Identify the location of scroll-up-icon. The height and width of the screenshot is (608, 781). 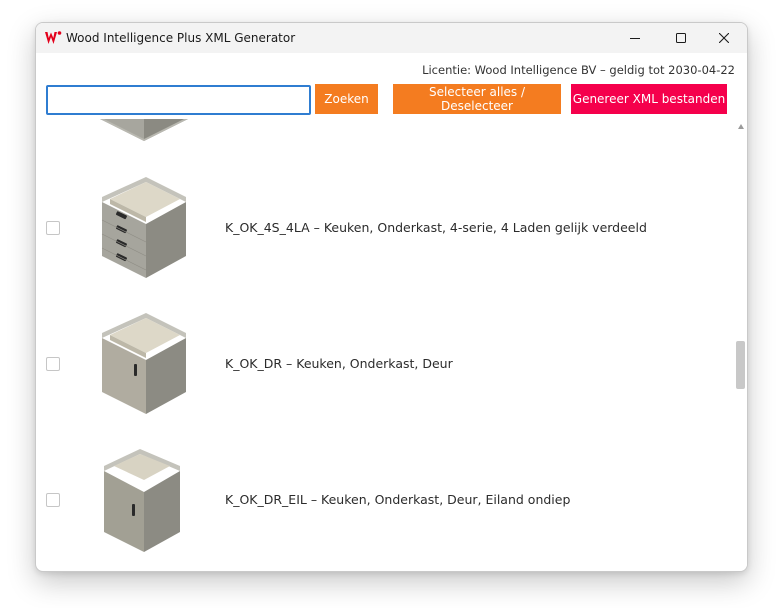
(741, 126).